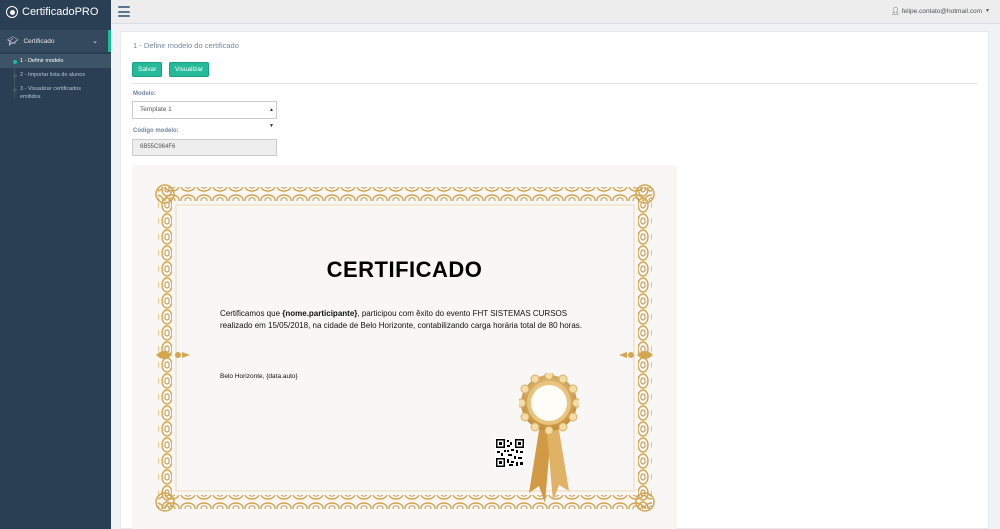 The height and width of the screenshot is (529, 1000). What do you see at coordinates (271, 118) in the screenshot?
I see `select-arrow-icon: ▲ ▼` at bounding box center [271, 118].